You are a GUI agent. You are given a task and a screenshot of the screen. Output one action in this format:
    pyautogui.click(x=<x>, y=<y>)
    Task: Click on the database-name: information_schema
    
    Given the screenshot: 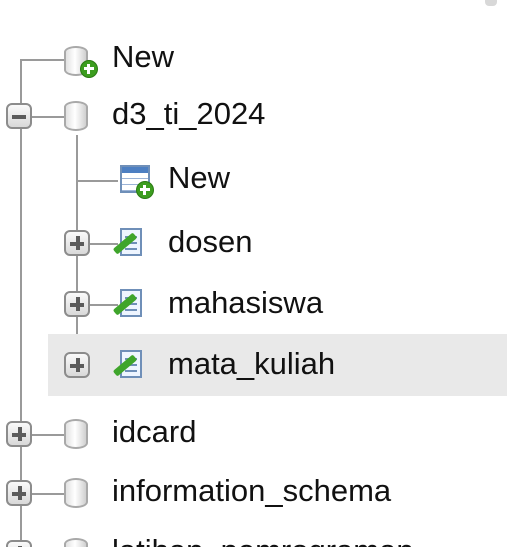 What is the action you would take?
    pyautogui.click(x=251, y=491)
    